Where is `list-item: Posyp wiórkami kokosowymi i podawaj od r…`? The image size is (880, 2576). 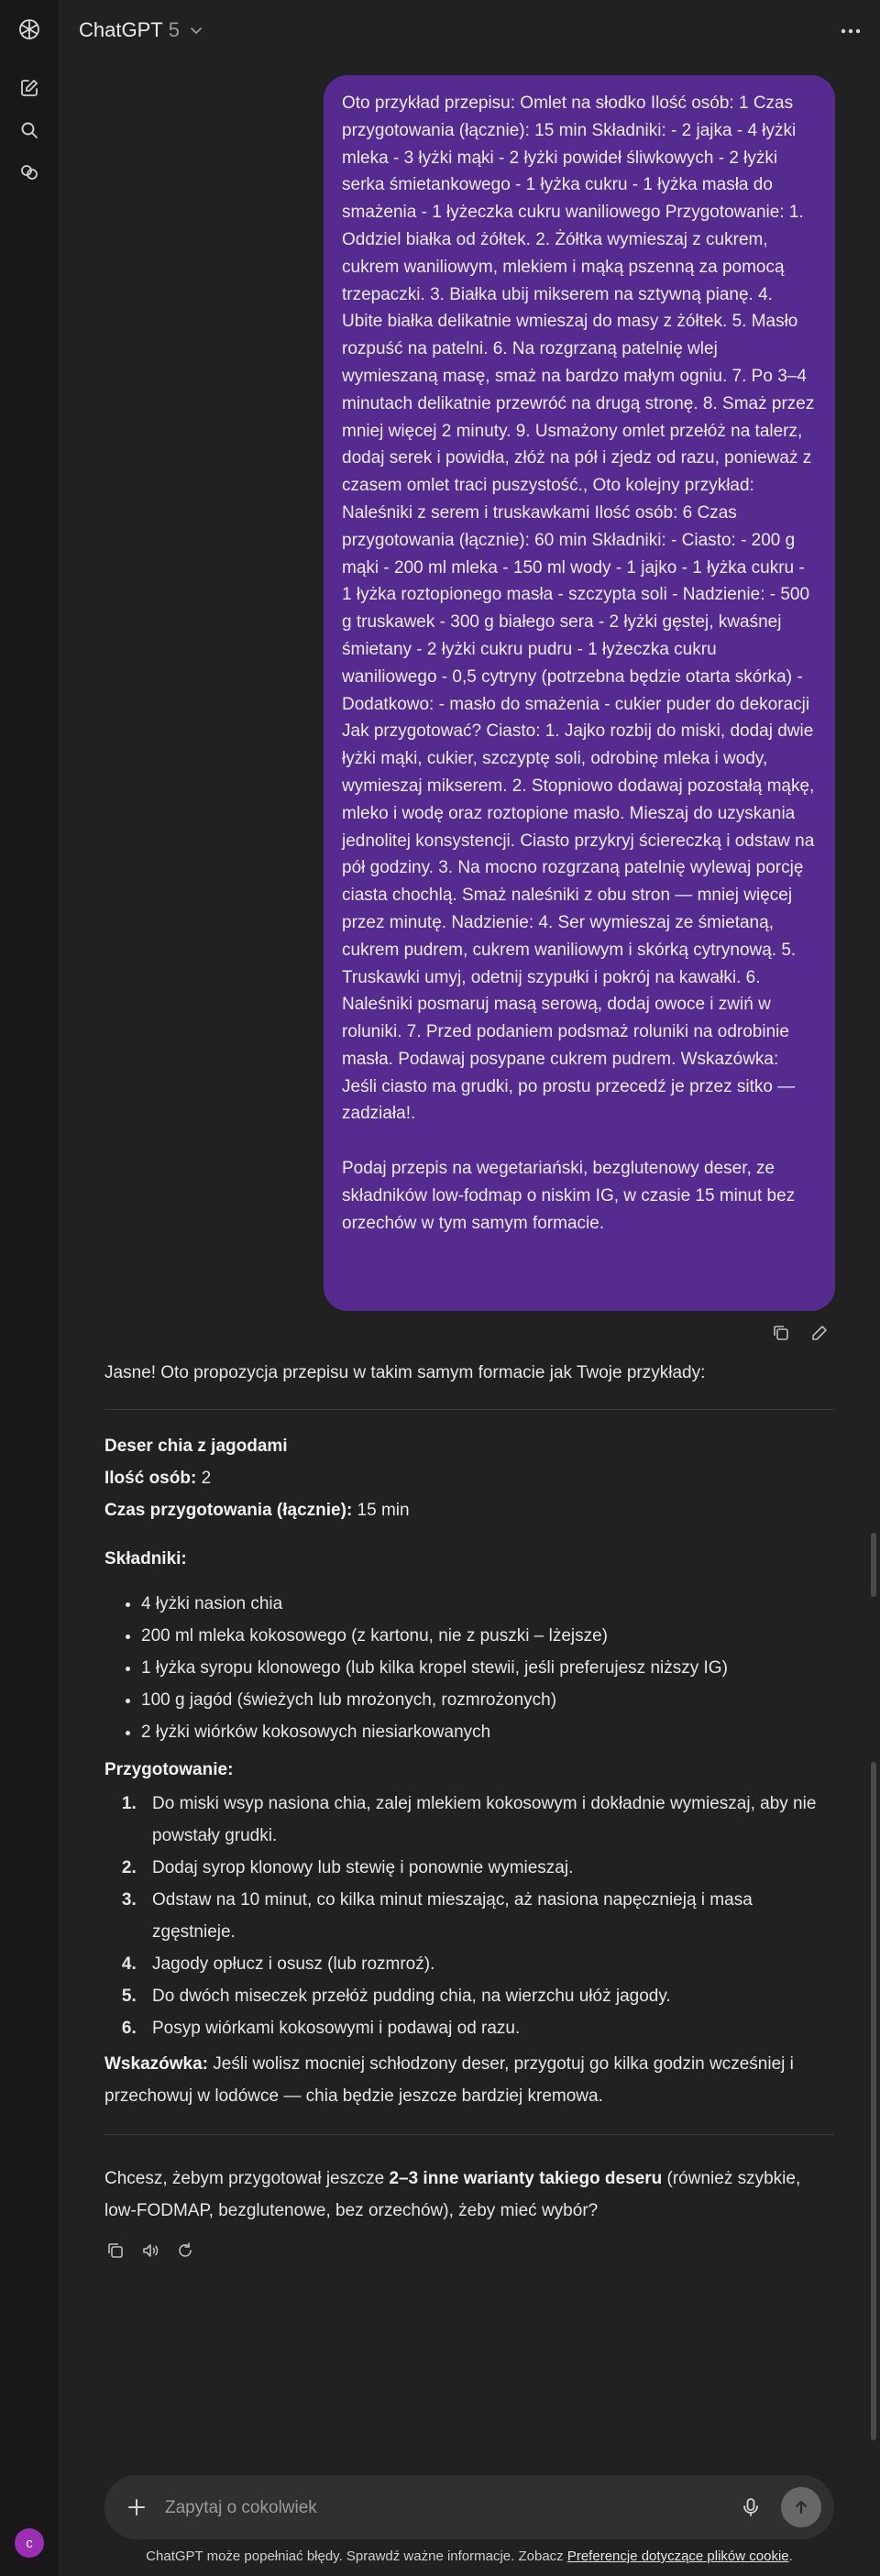
list-item: Posyp wiórkami kokosowymi i podawaj od r… is located at coordinates (487, 2028).